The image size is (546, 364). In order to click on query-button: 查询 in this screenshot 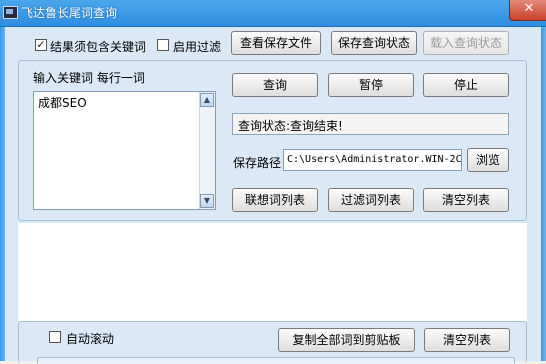, I will do `click(275, 85)`.